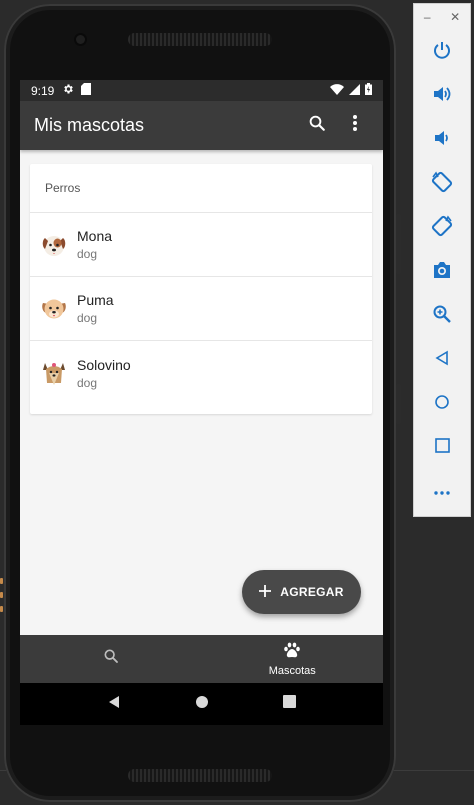 The width and height of the screenshot is (474, 805). What do you see at coordinates (455, 17) in the screenshot?
I see `close-button: ✕` at bounding box center [455, 17].